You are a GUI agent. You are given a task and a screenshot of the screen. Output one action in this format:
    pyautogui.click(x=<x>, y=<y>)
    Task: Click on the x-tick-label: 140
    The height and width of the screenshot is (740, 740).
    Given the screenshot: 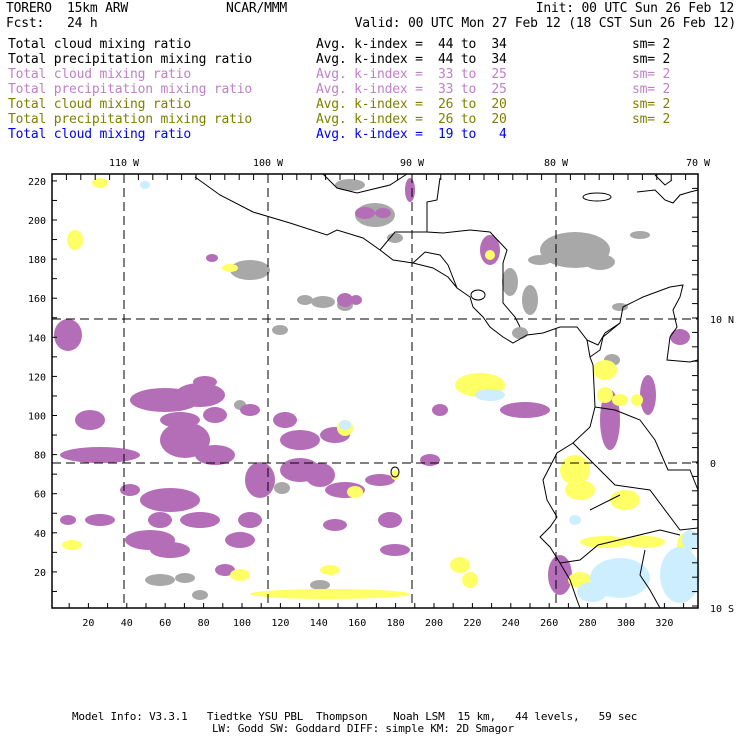 What is the action you would take?
    pyautogui.click(x=319, y=623)
    